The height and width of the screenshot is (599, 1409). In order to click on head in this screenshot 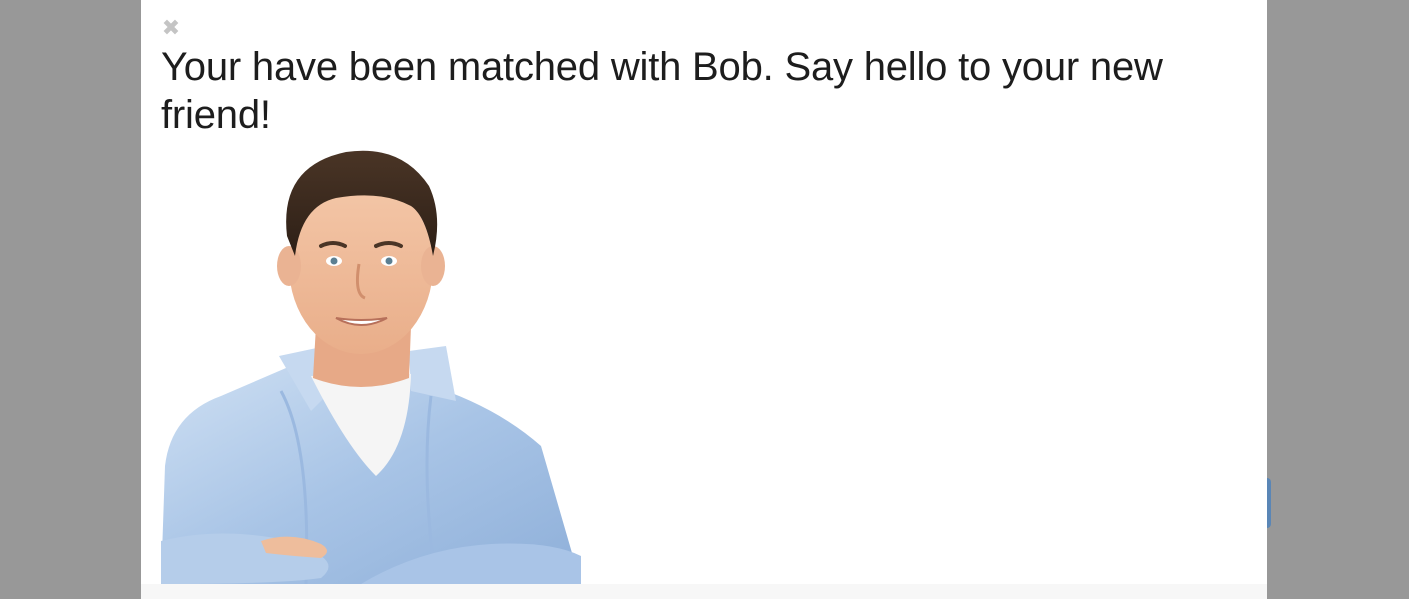, I will do `click(361, 252)`.